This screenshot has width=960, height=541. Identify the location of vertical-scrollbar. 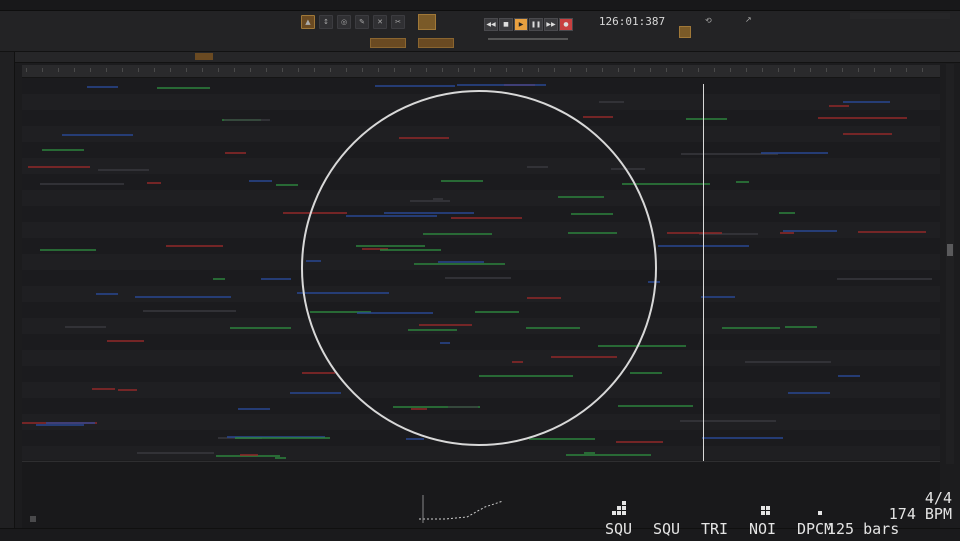
(950, 264).